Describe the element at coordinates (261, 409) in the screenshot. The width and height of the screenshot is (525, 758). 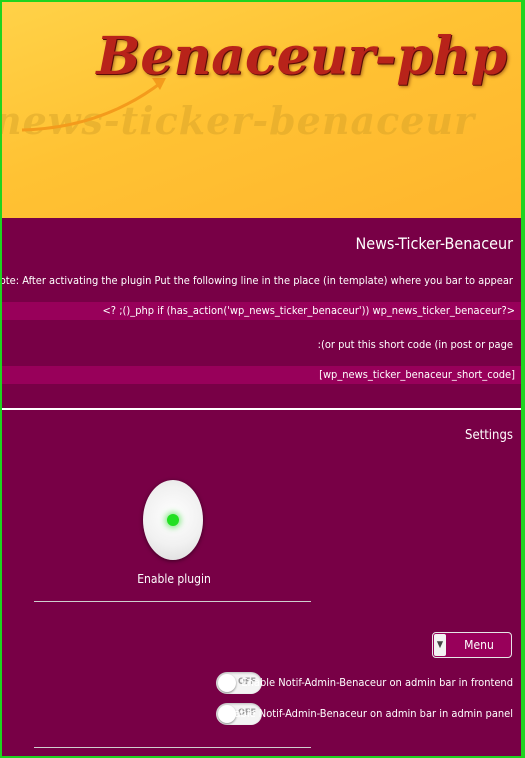
I see `section-divider` at that location.